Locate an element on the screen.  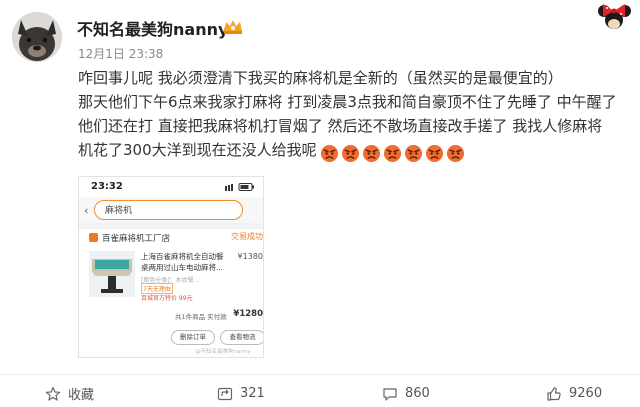
star-icon is located at coordinates (53, 393).